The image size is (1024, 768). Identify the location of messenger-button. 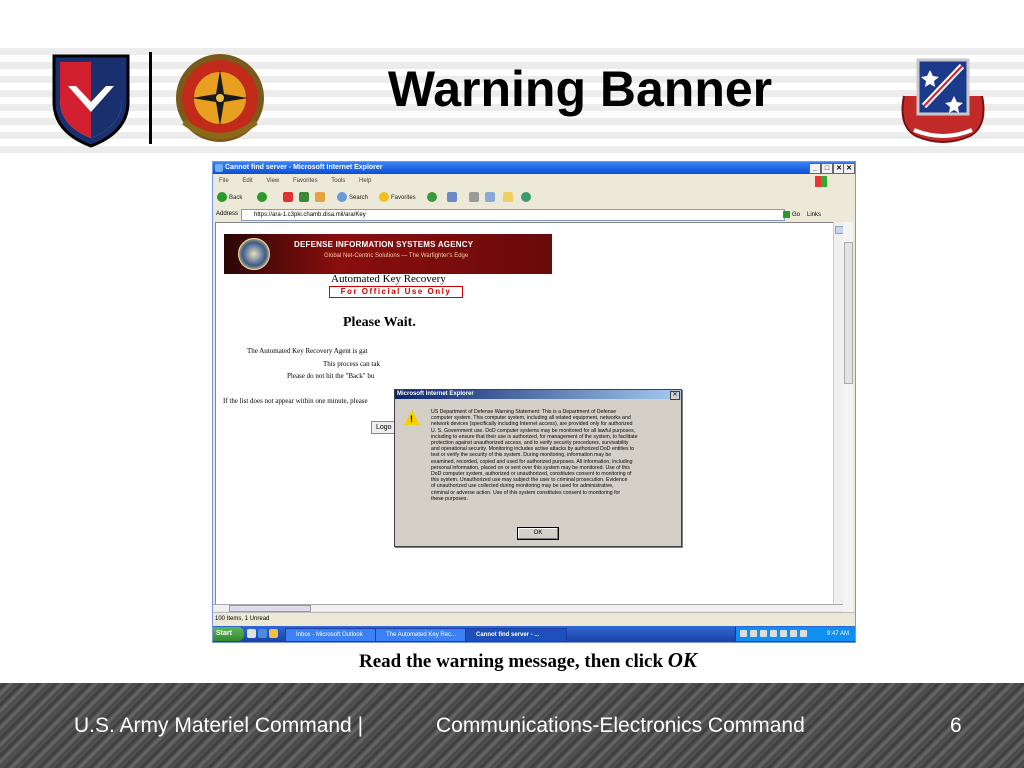
(527, 198).